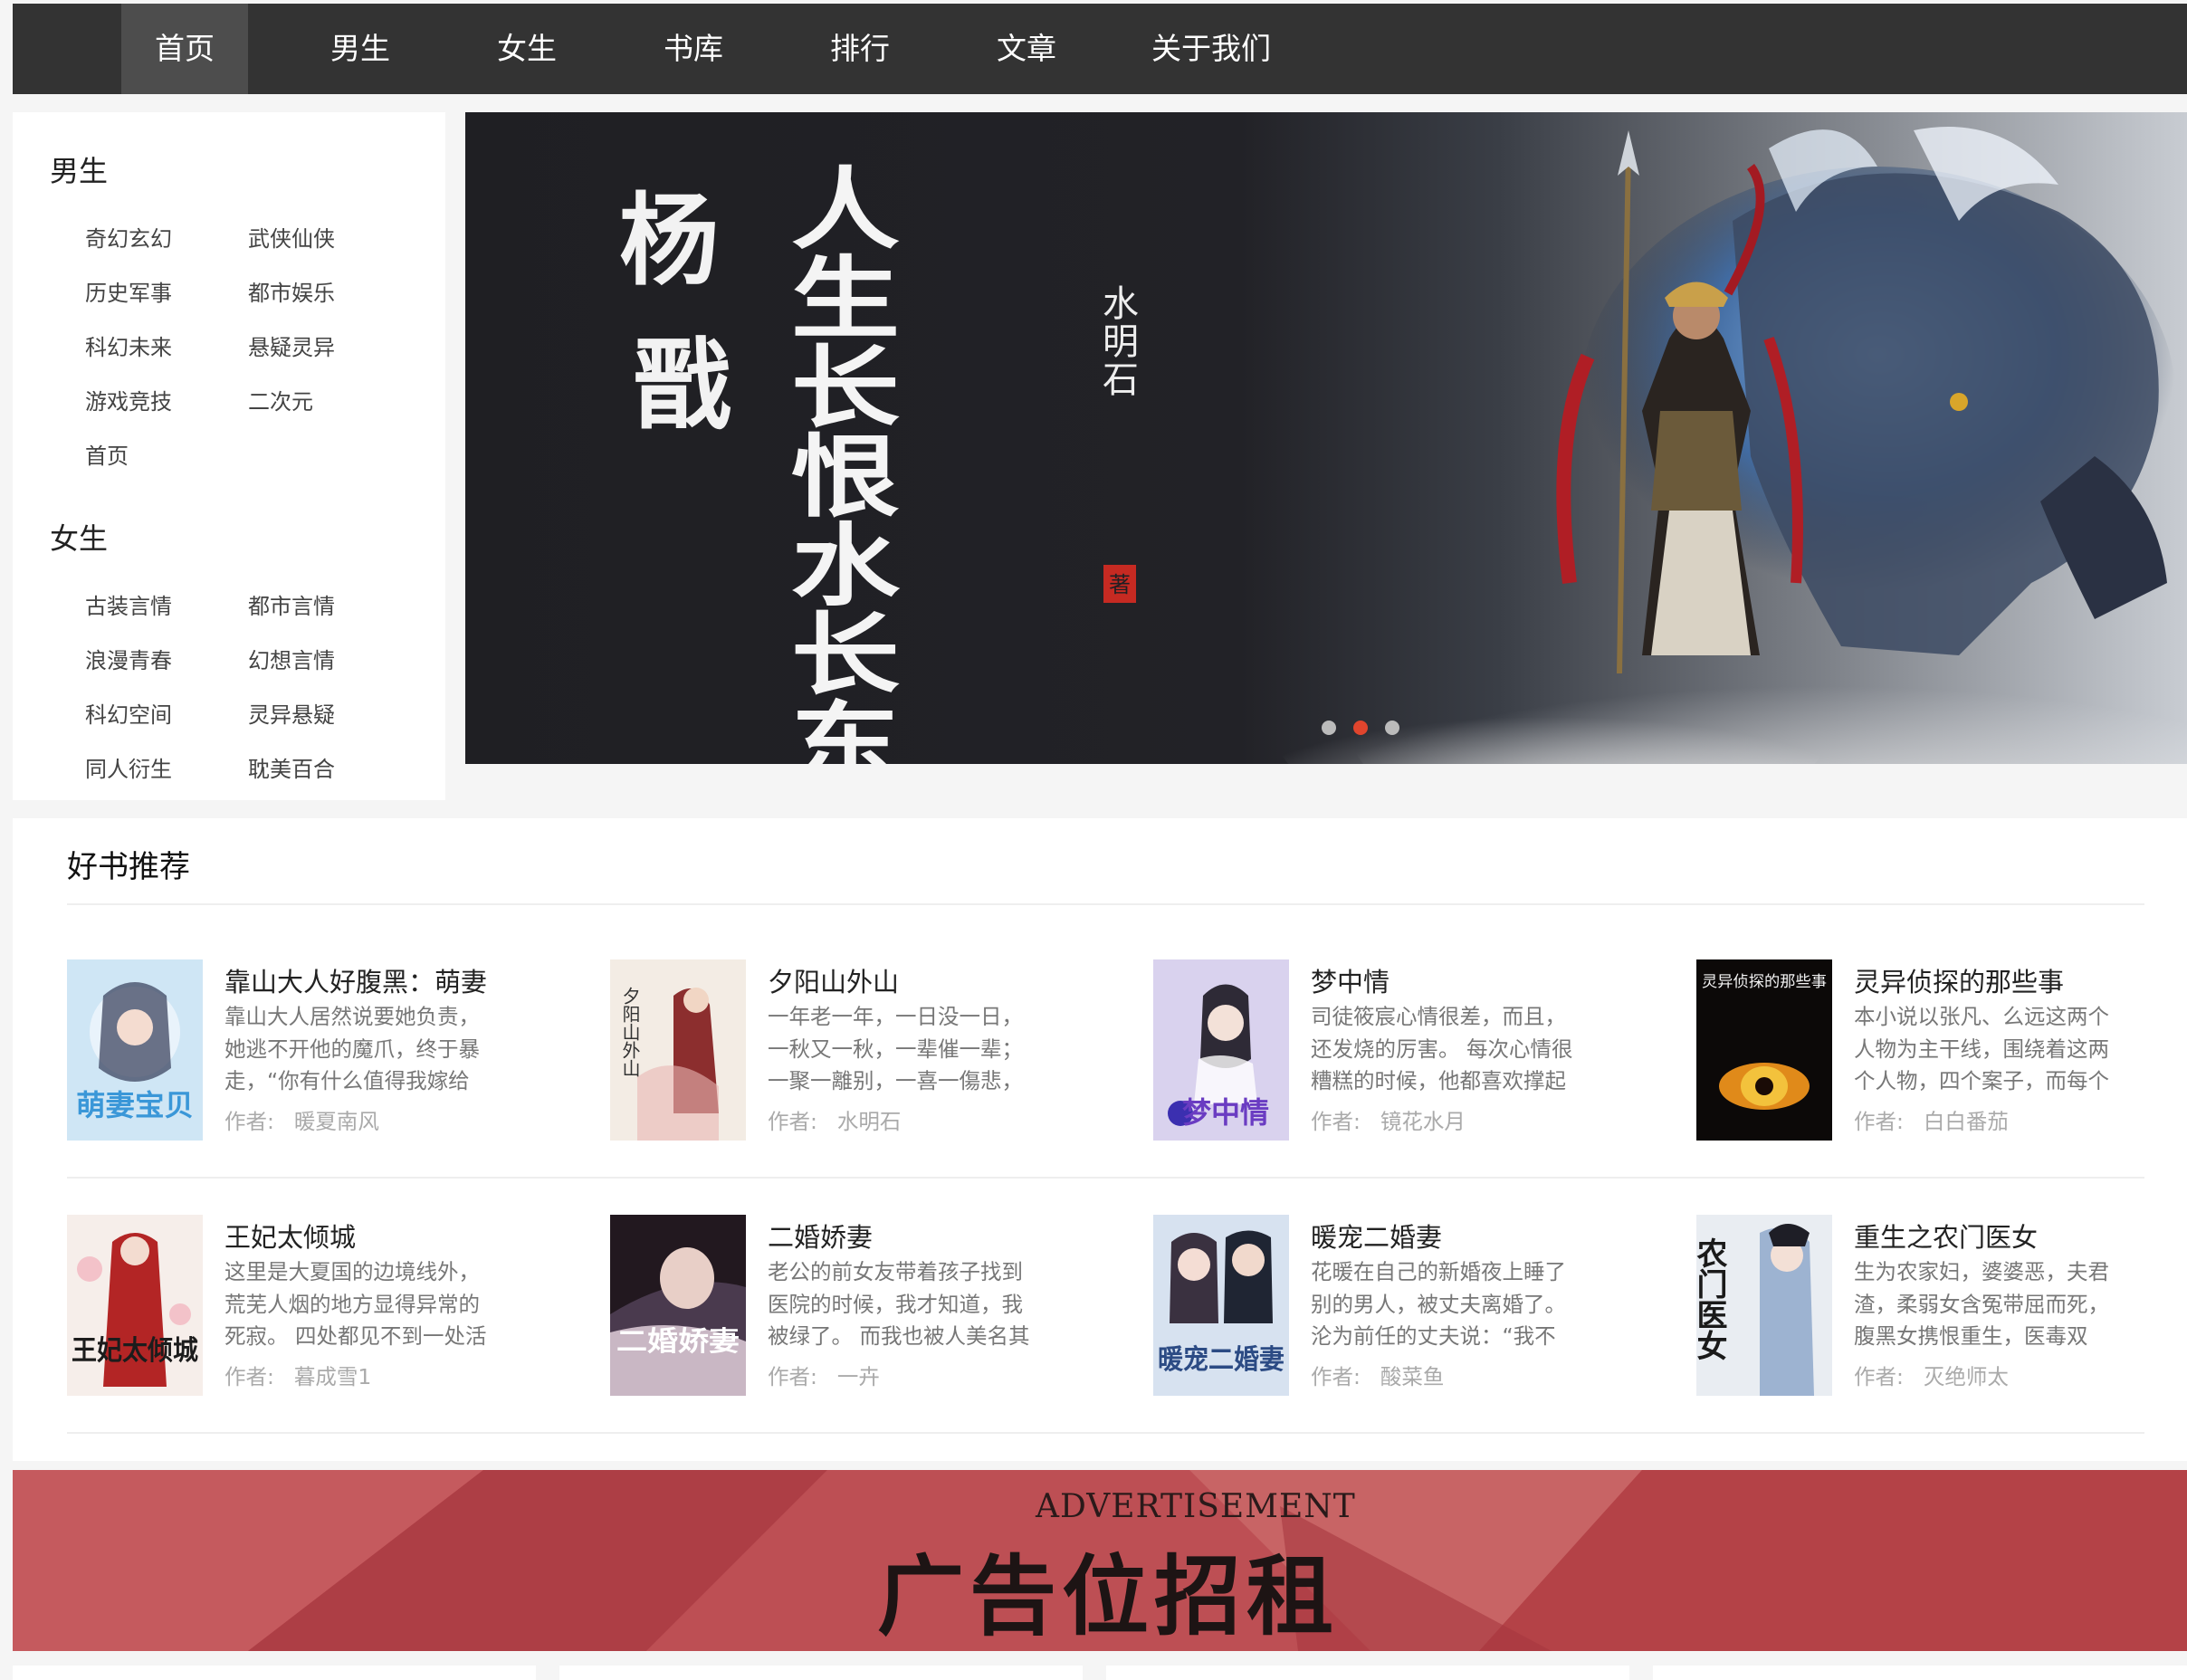 The image size is (2187, 1680). What do you see at coordinates (1196, 1506) in the screenshot?
I see `ad-english-text: ADVERTISEMENT` at bounding box center [1196, 1506].